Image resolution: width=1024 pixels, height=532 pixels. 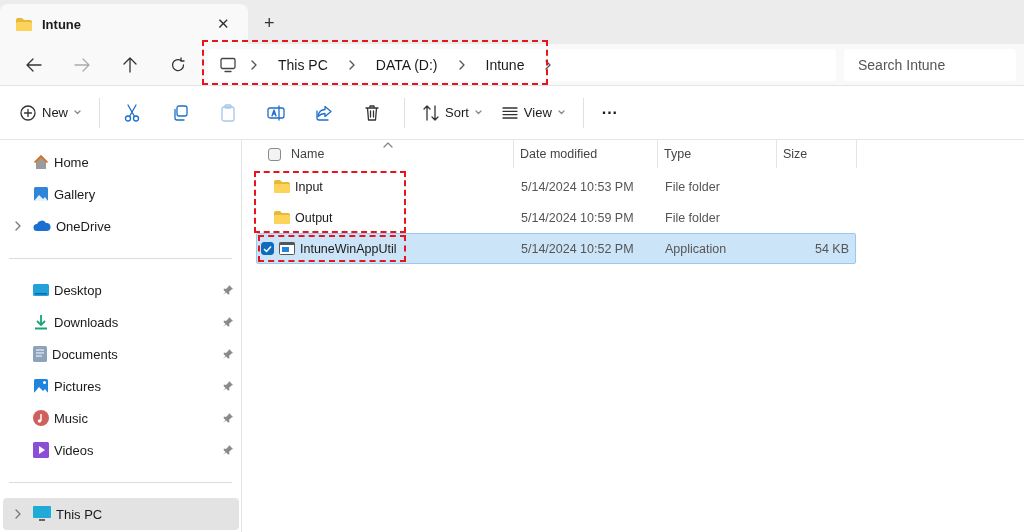 I want to click on sidebar-item: Downloads, so click(x=121, y=322).